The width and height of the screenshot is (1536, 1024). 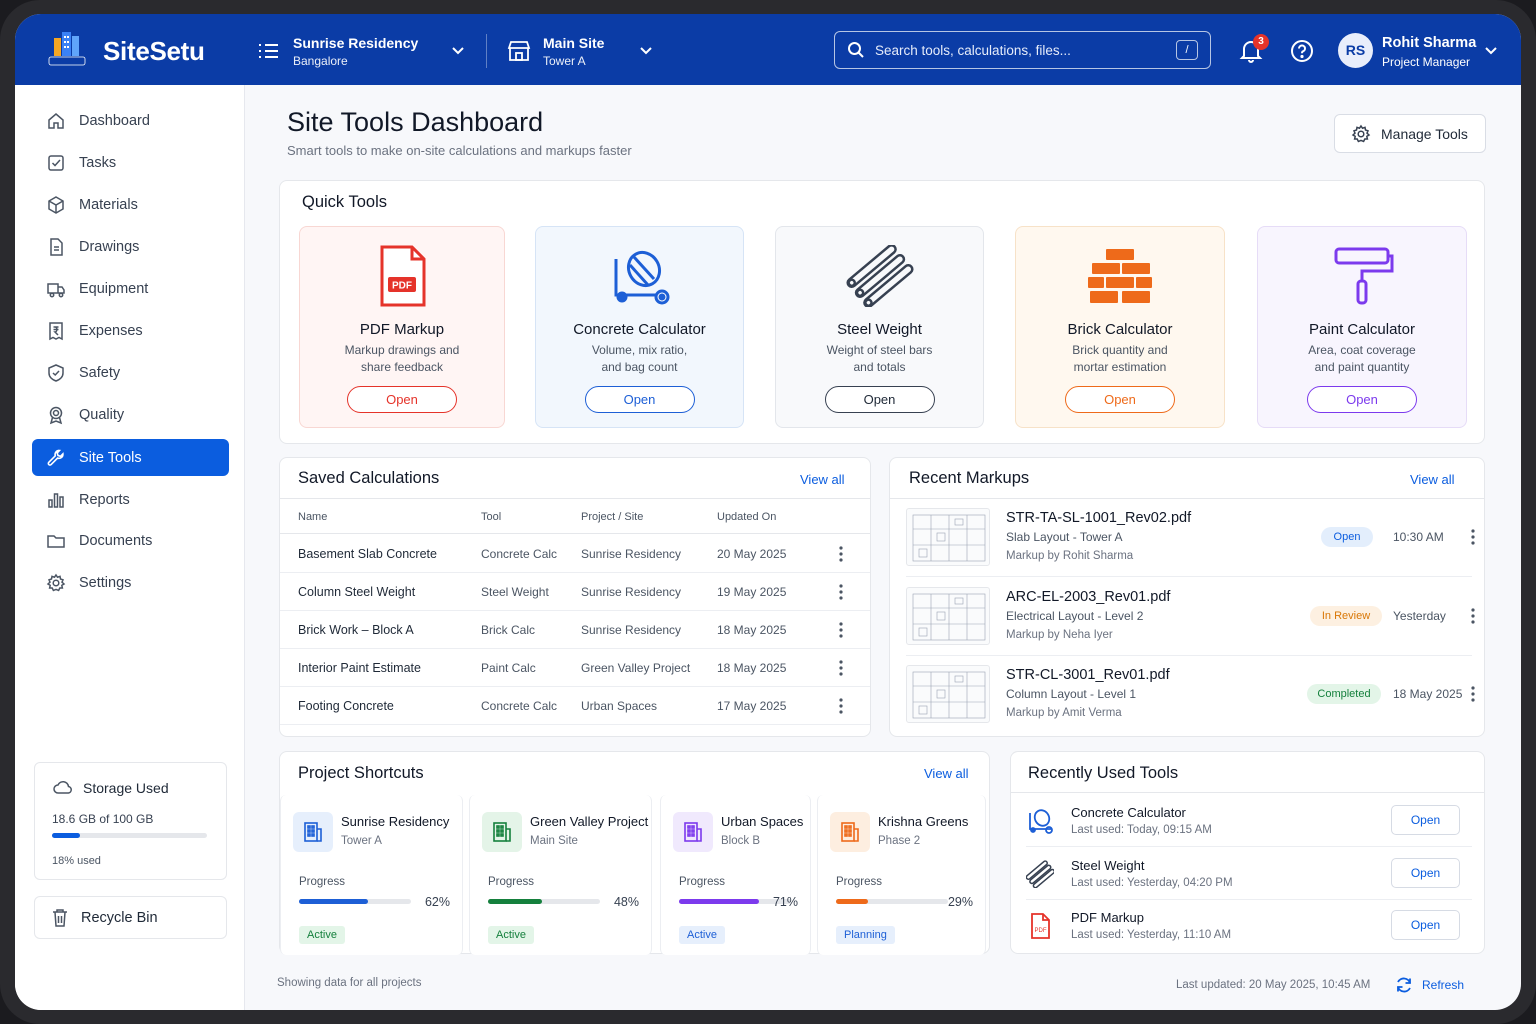 What do you see at coordinates (948, 615) in the screenshot?
I see `drawing-thumbnail` at bounding box center [948, 615].